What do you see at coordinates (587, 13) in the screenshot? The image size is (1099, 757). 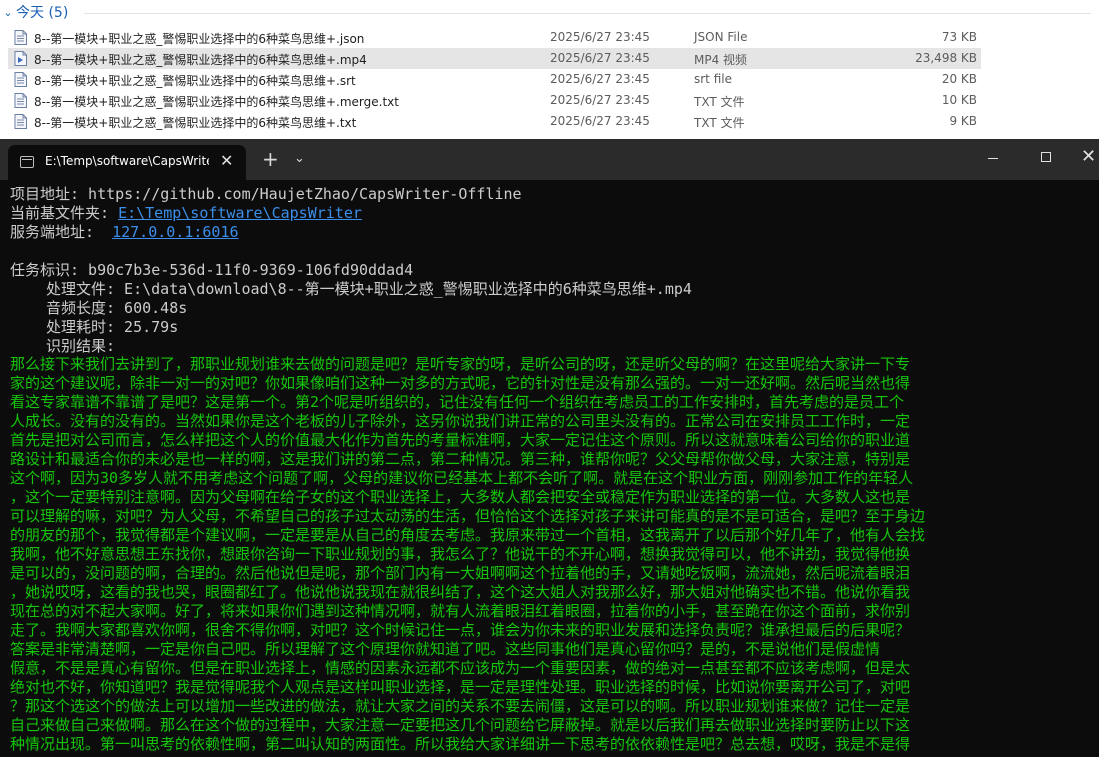 I see `group-divider` at bounding box center [587, 13].